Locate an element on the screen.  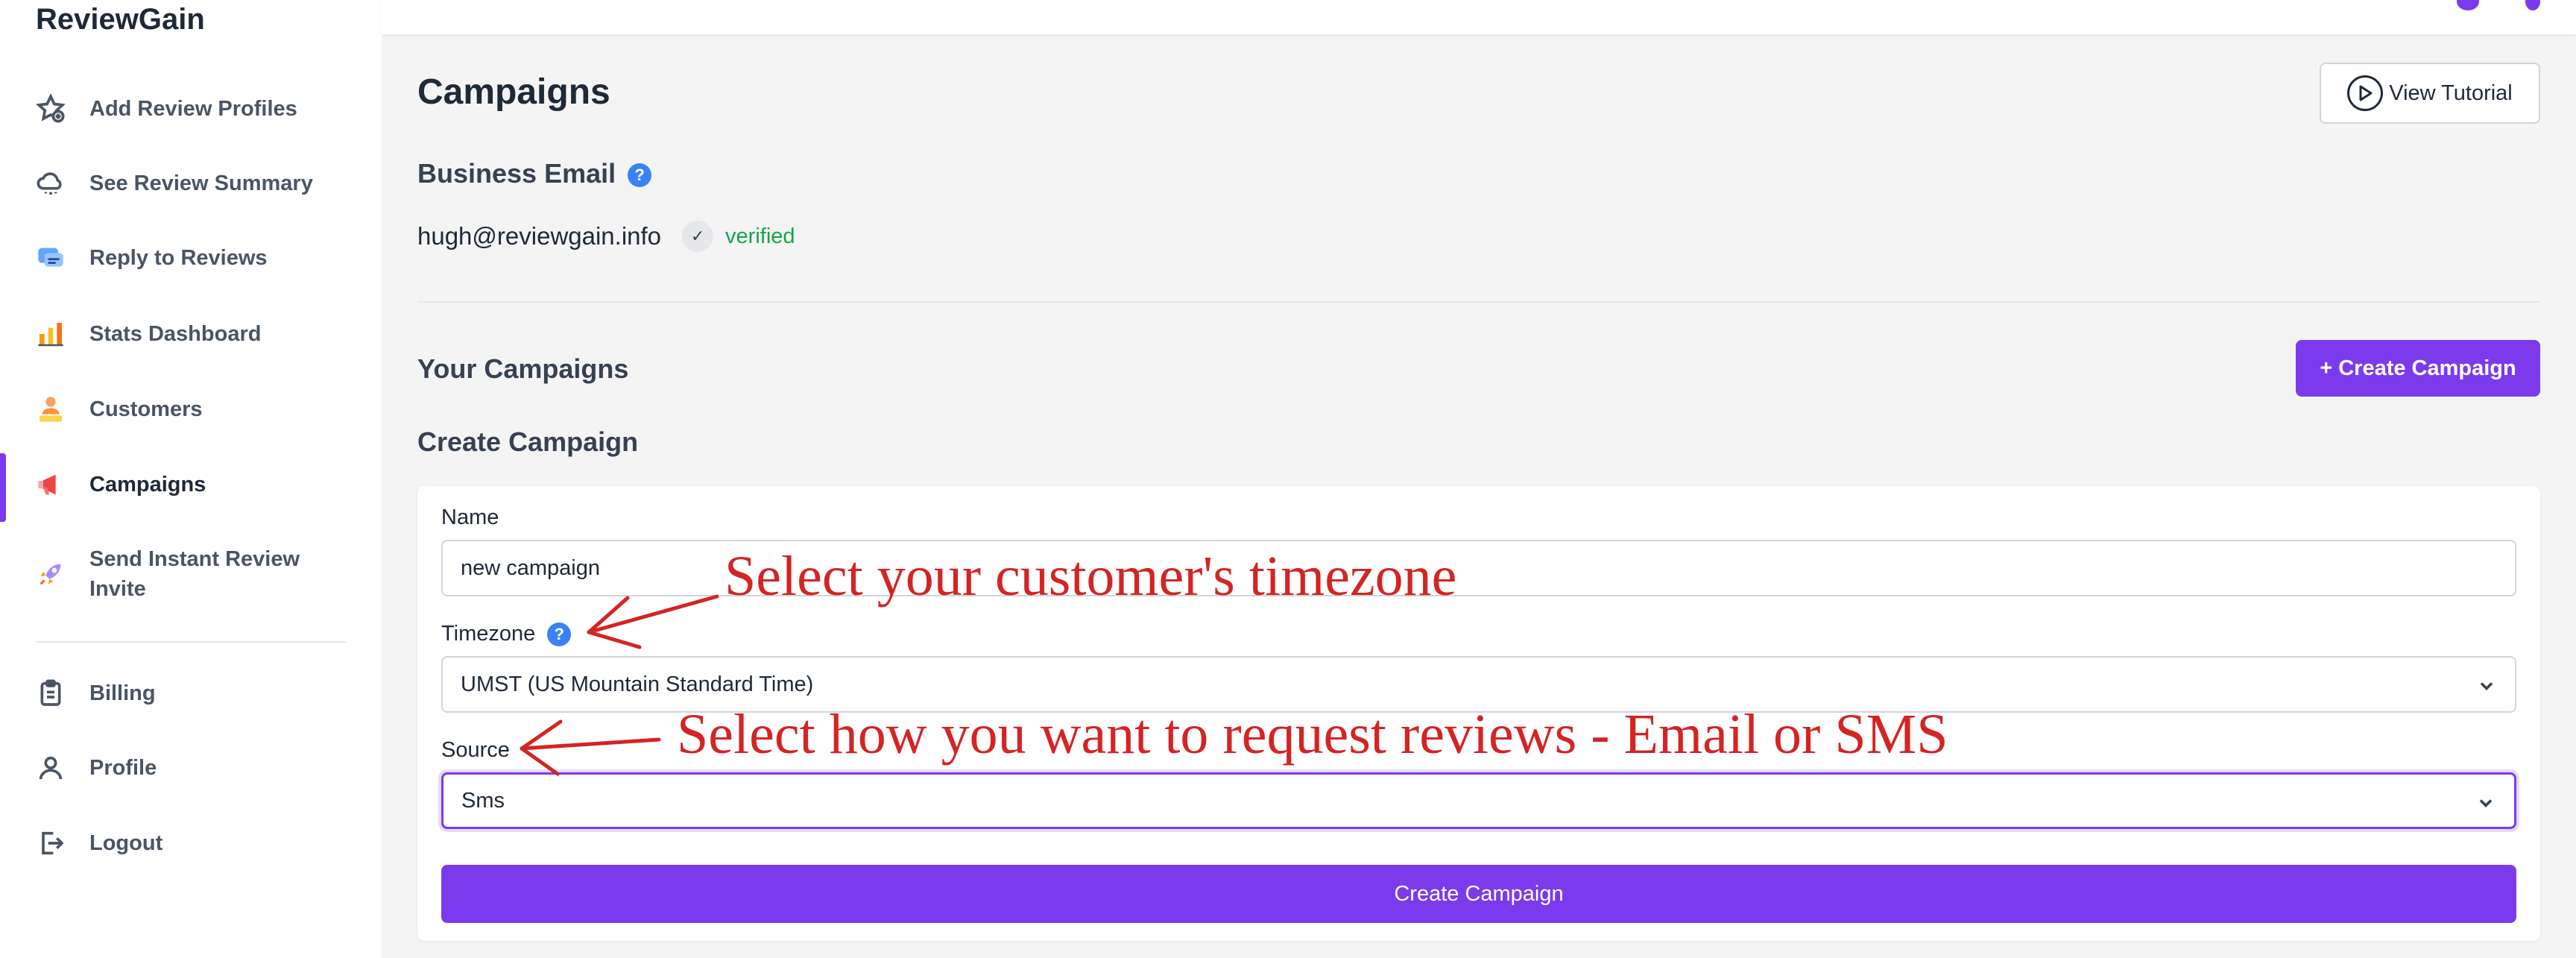
view-tutorial-button: View Tutorial is located at coordinates (2430, 93).